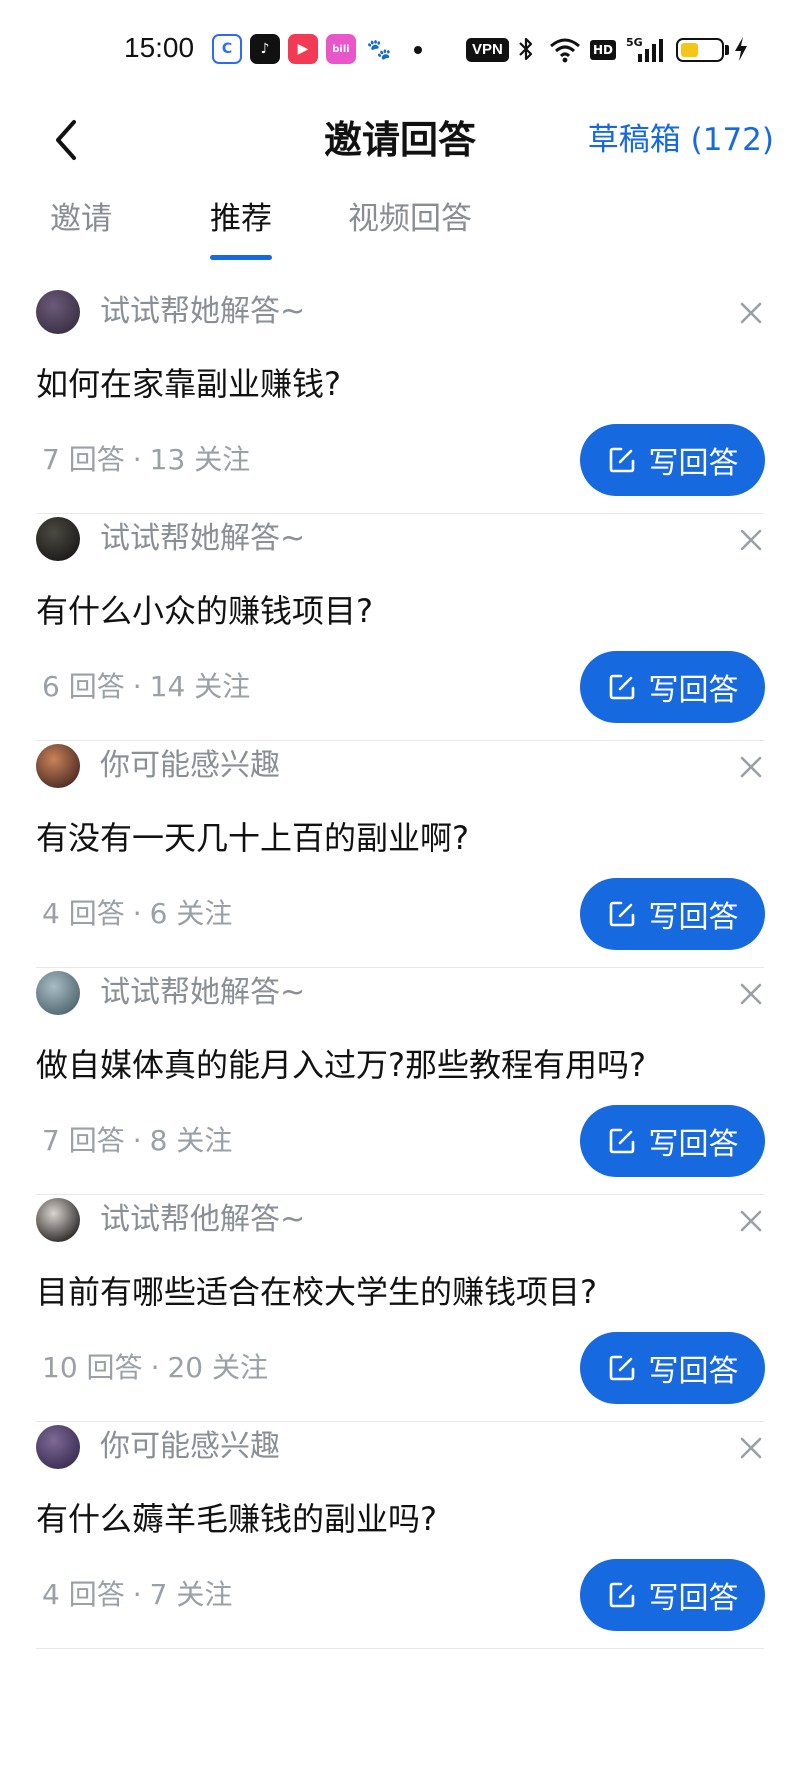 The image size is (800, 1778). I want to click on follower-count: 13, so click(167, 459).